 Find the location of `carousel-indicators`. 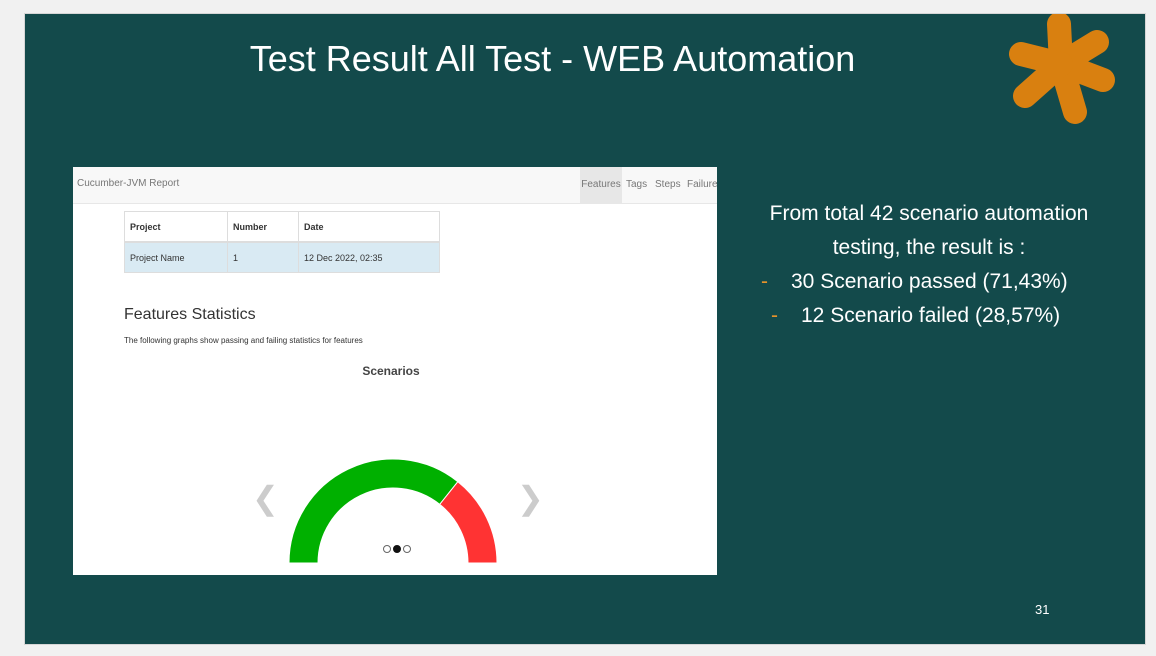

carousel-indicators is located at coordinates (397, 549).